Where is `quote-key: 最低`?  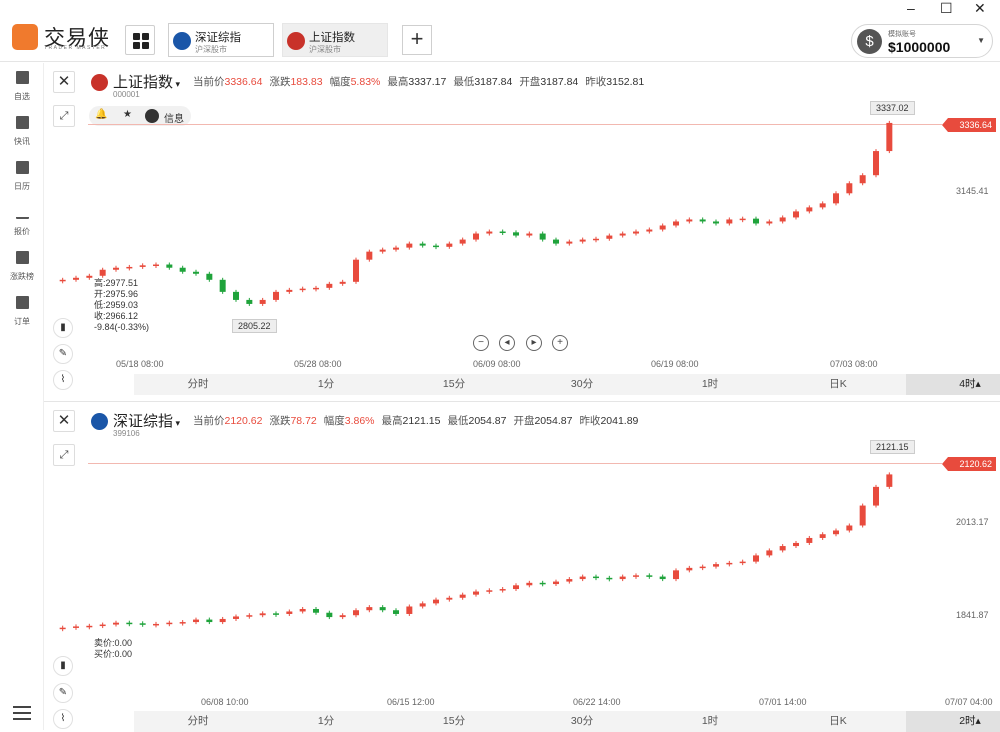 quote-key: 最低 is located at coordinates (464, 82).